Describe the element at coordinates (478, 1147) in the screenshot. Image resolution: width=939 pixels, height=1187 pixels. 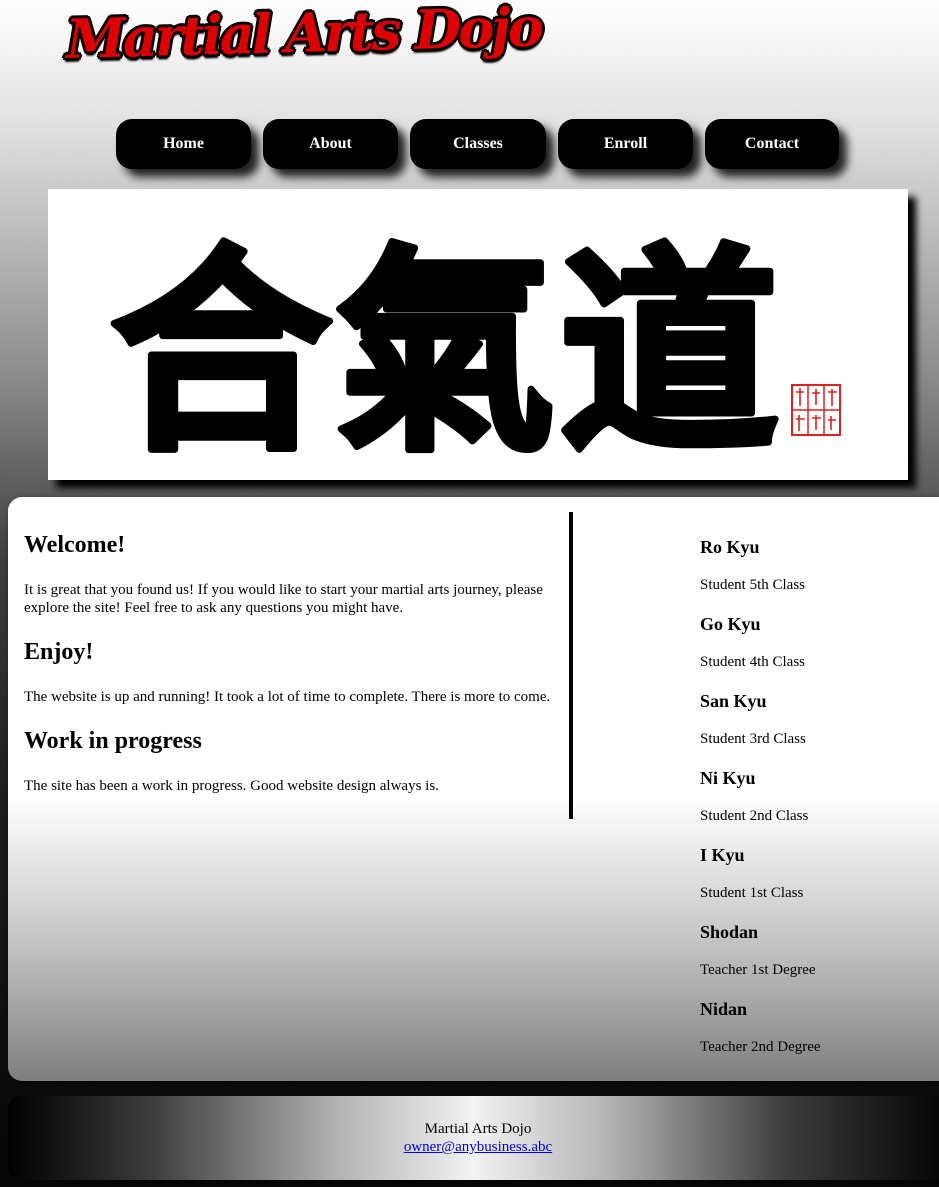
I see `footer-email-link: owner@anybusiness.abc` at that location.